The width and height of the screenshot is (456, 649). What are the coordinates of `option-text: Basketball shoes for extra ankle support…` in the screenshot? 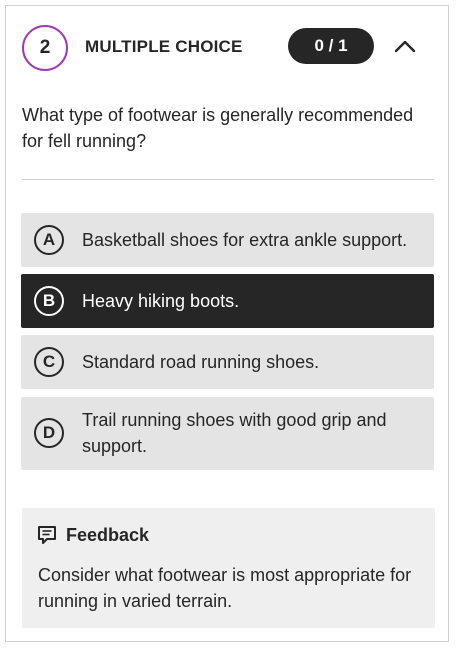 It's located at (245, 240).